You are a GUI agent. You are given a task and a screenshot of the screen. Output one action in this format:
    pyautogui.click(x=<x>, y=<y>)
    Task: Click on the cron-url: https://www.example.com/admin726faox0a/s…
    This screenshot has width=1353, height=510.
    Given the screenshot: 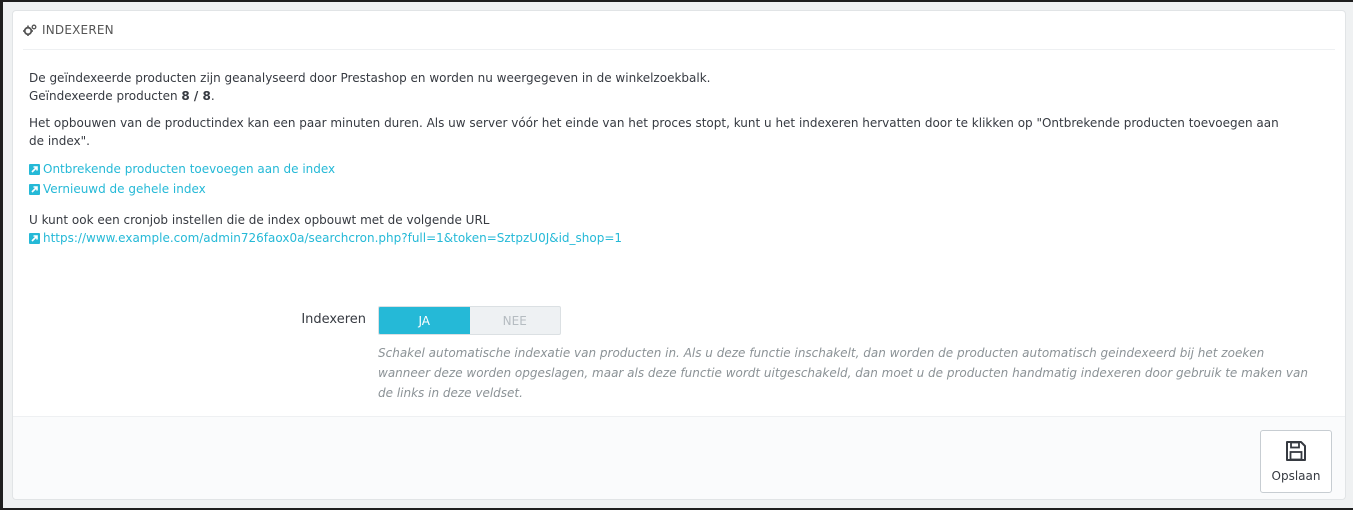 What is the action you would take?
    pyautogui.click(x=333, y=238)
    